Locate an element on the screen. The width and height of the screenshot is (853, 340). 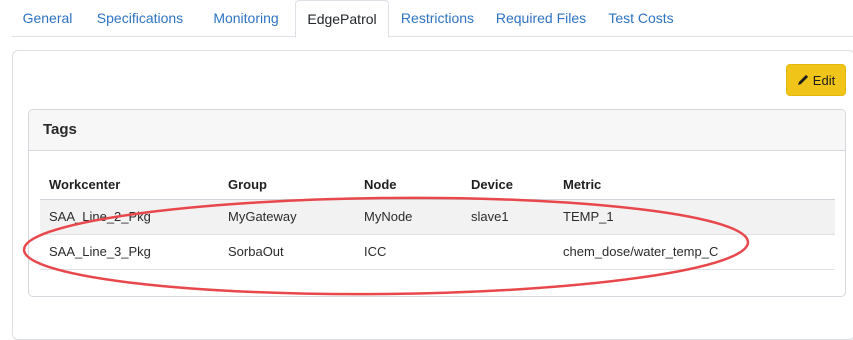
cell-metric: chem_dose/water_temp_C is located at coordinates (641, 251).